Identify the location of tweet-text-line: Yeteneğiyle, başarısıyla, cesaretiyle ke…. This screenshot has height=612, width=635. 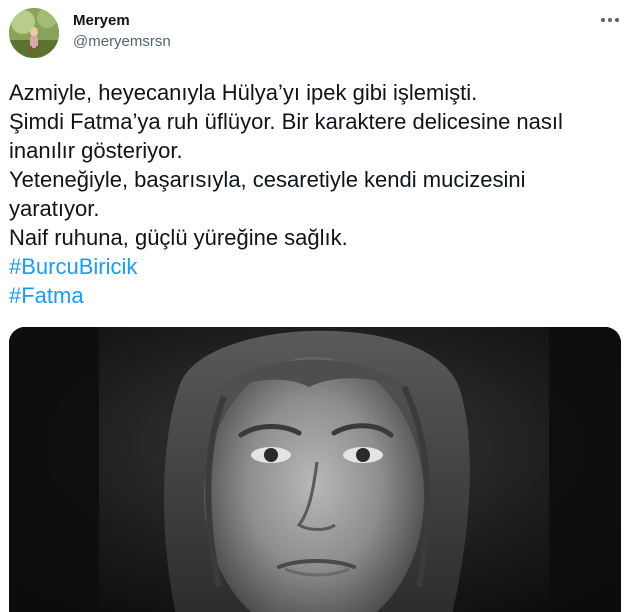
(267, 179).